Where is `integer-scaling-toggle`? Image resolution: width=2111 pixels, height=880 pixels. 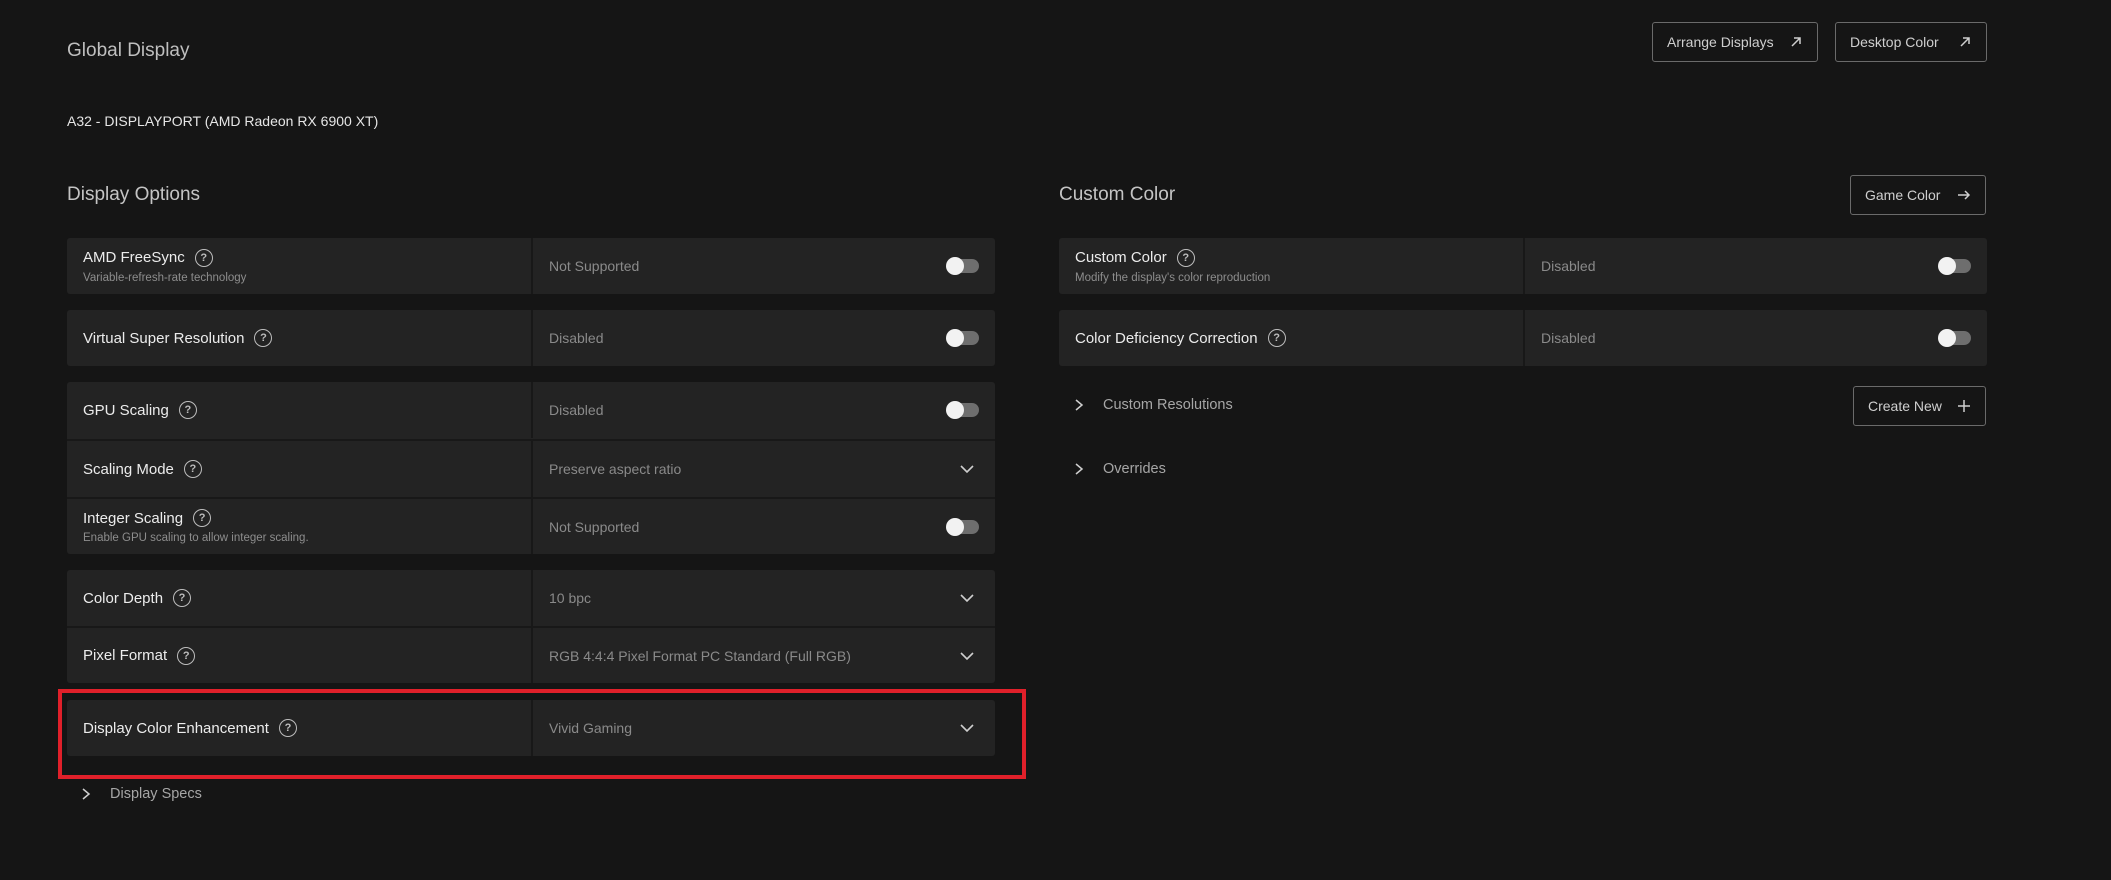
integer-scaling-toggle is located at coordinates (962, 526).